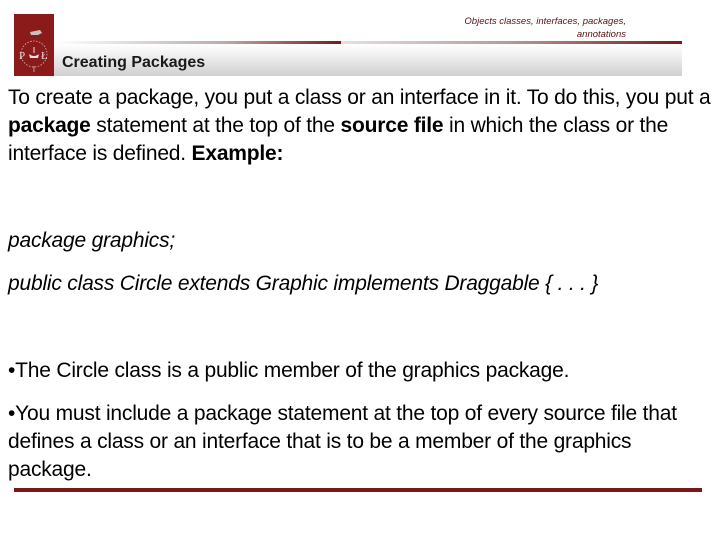 The width and height of the screenshot is (720, 540). I want to click on intro-bold-package: package, so click(49, 125).